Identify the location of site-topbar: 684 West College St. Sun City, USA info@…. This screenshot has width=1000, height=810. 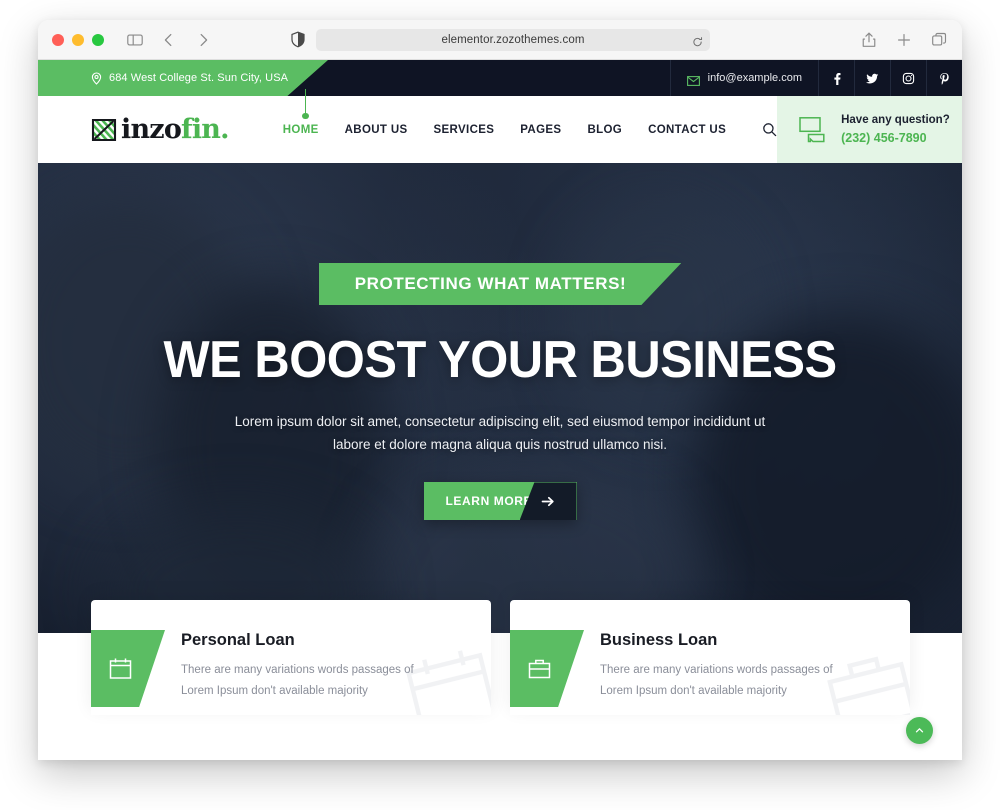
(500, 78).